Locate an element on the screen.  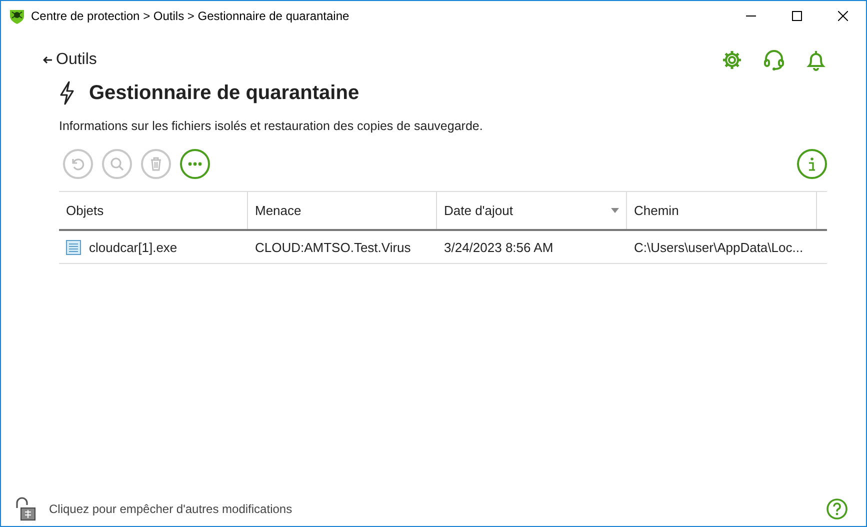
more-icon is located at coordinates (195, 164).